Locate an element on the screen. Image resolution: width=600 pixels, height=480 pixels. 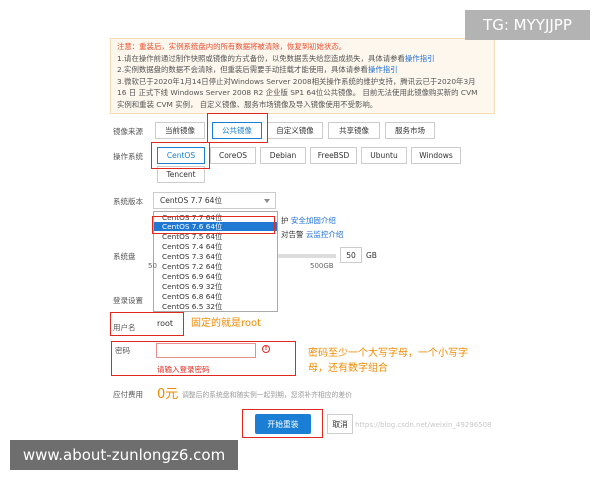
disk-max: 500GB is located at coordinates (322, 266).